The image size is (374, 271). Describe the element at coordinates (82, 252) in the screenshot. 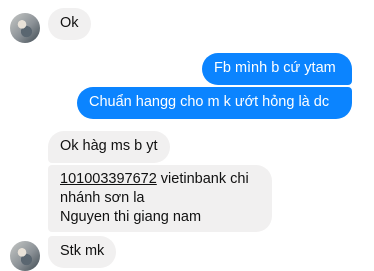

I see `incoming-message-bubble: Stk mk` at that location.